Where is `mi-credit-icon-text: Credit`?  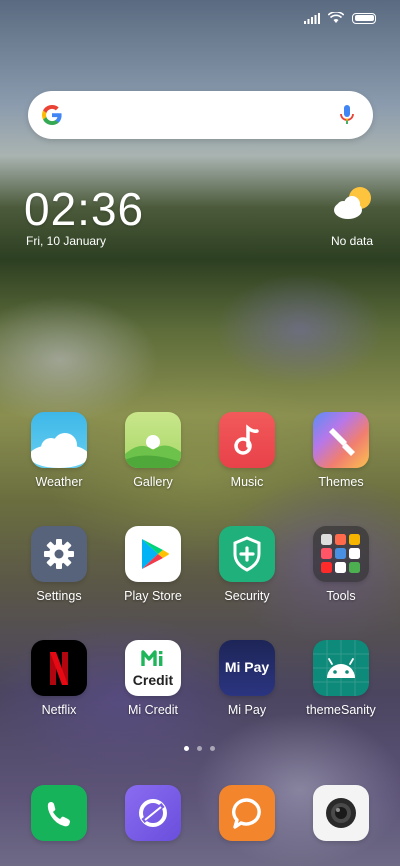 mi-credit-icon-text: Credit is located at coordinates (153, 680).